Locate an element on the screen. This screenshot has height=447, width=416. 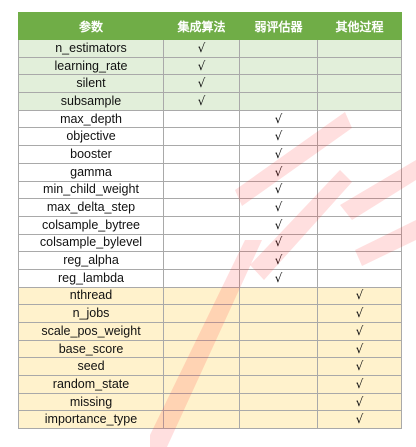
param-cell: booster is located at coordinates (91, 154).